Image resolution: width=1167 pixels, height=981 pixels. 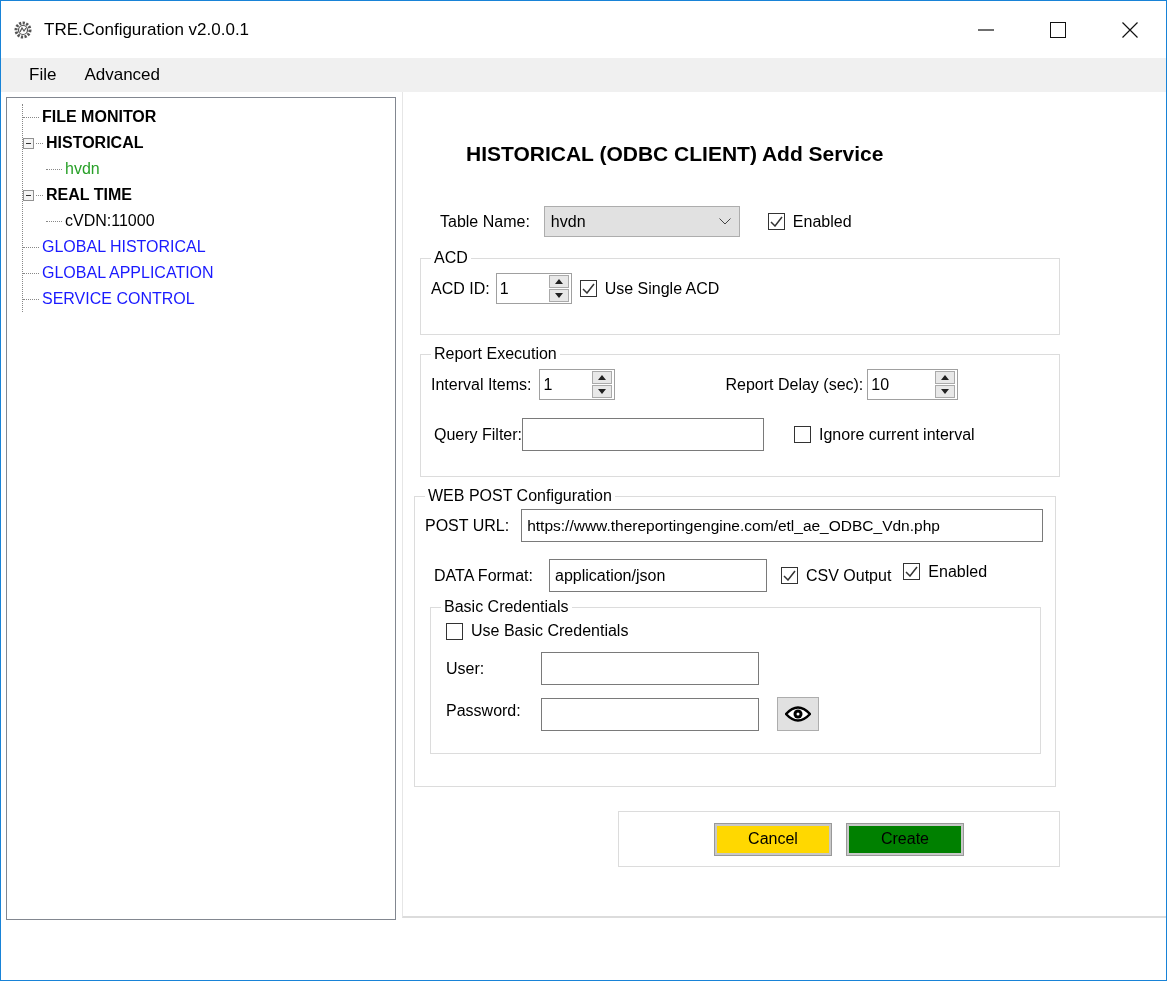 I want to click on tree-item: FILE MONITOR, so click(x=99, y=117).